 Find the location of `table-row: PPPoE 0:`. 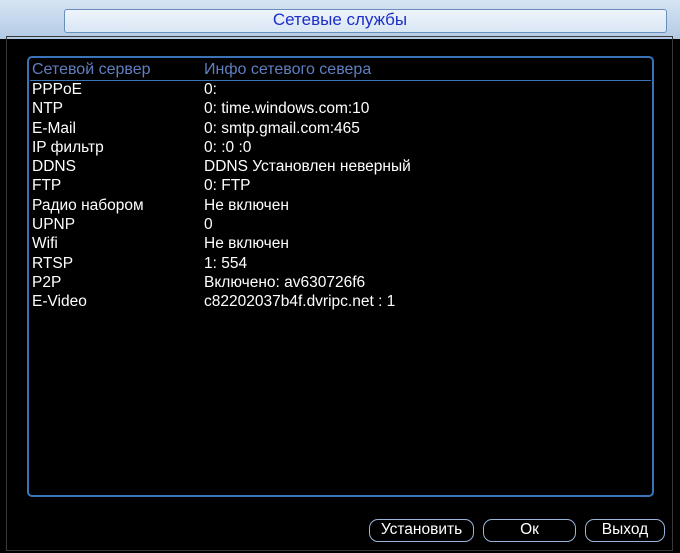

table-row: PPPoE 0: is located at coordinates (340, 89).